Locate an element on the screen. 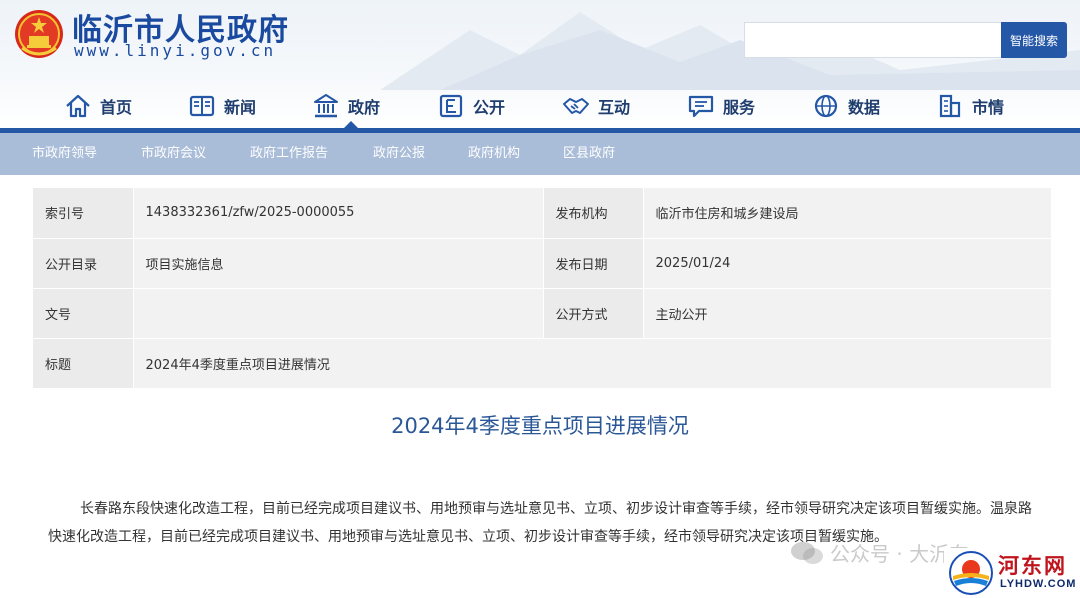 The width and height of the screenshot is (1080, 598). disclosure-icon is located at coordinates (451, 106).